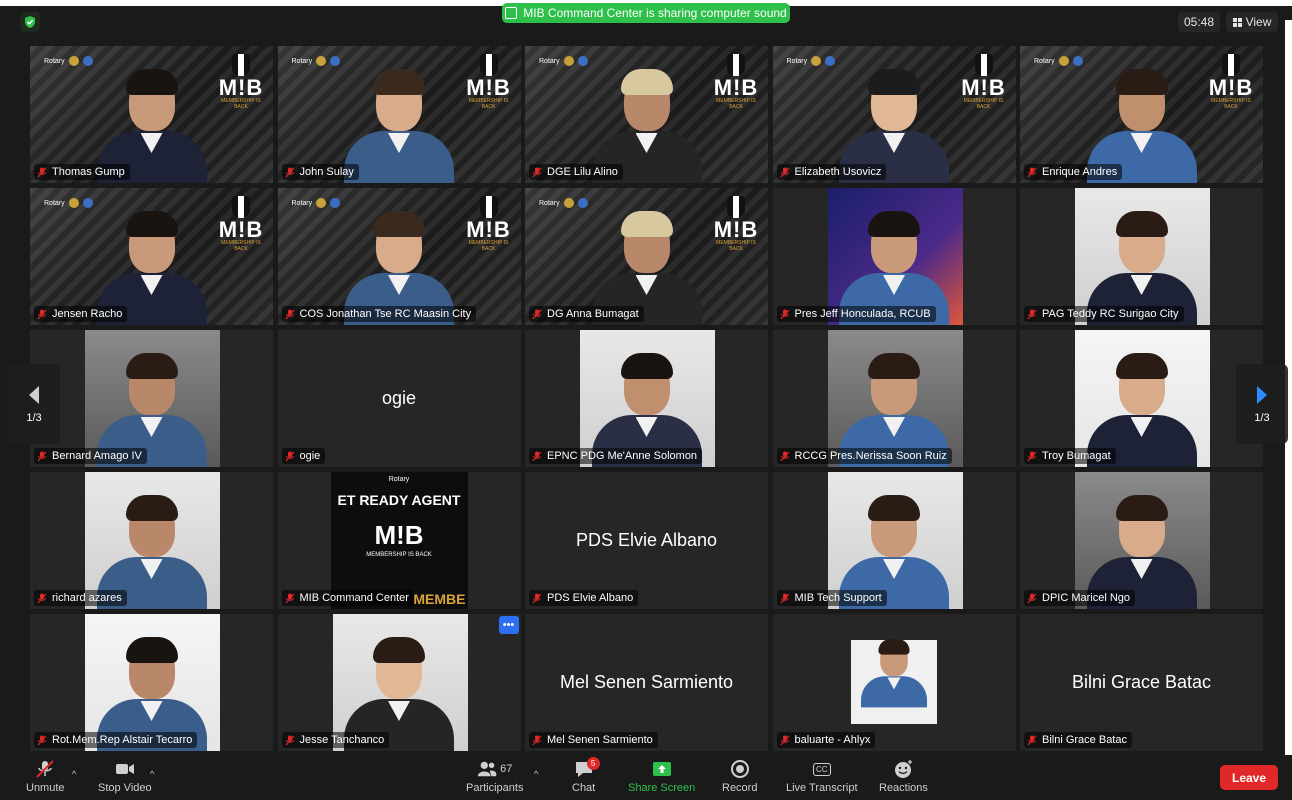  What do you see at coordinates (495, 788) in the screenshot?
I see `participants-label: Participants` at bounding box center [495, 788].